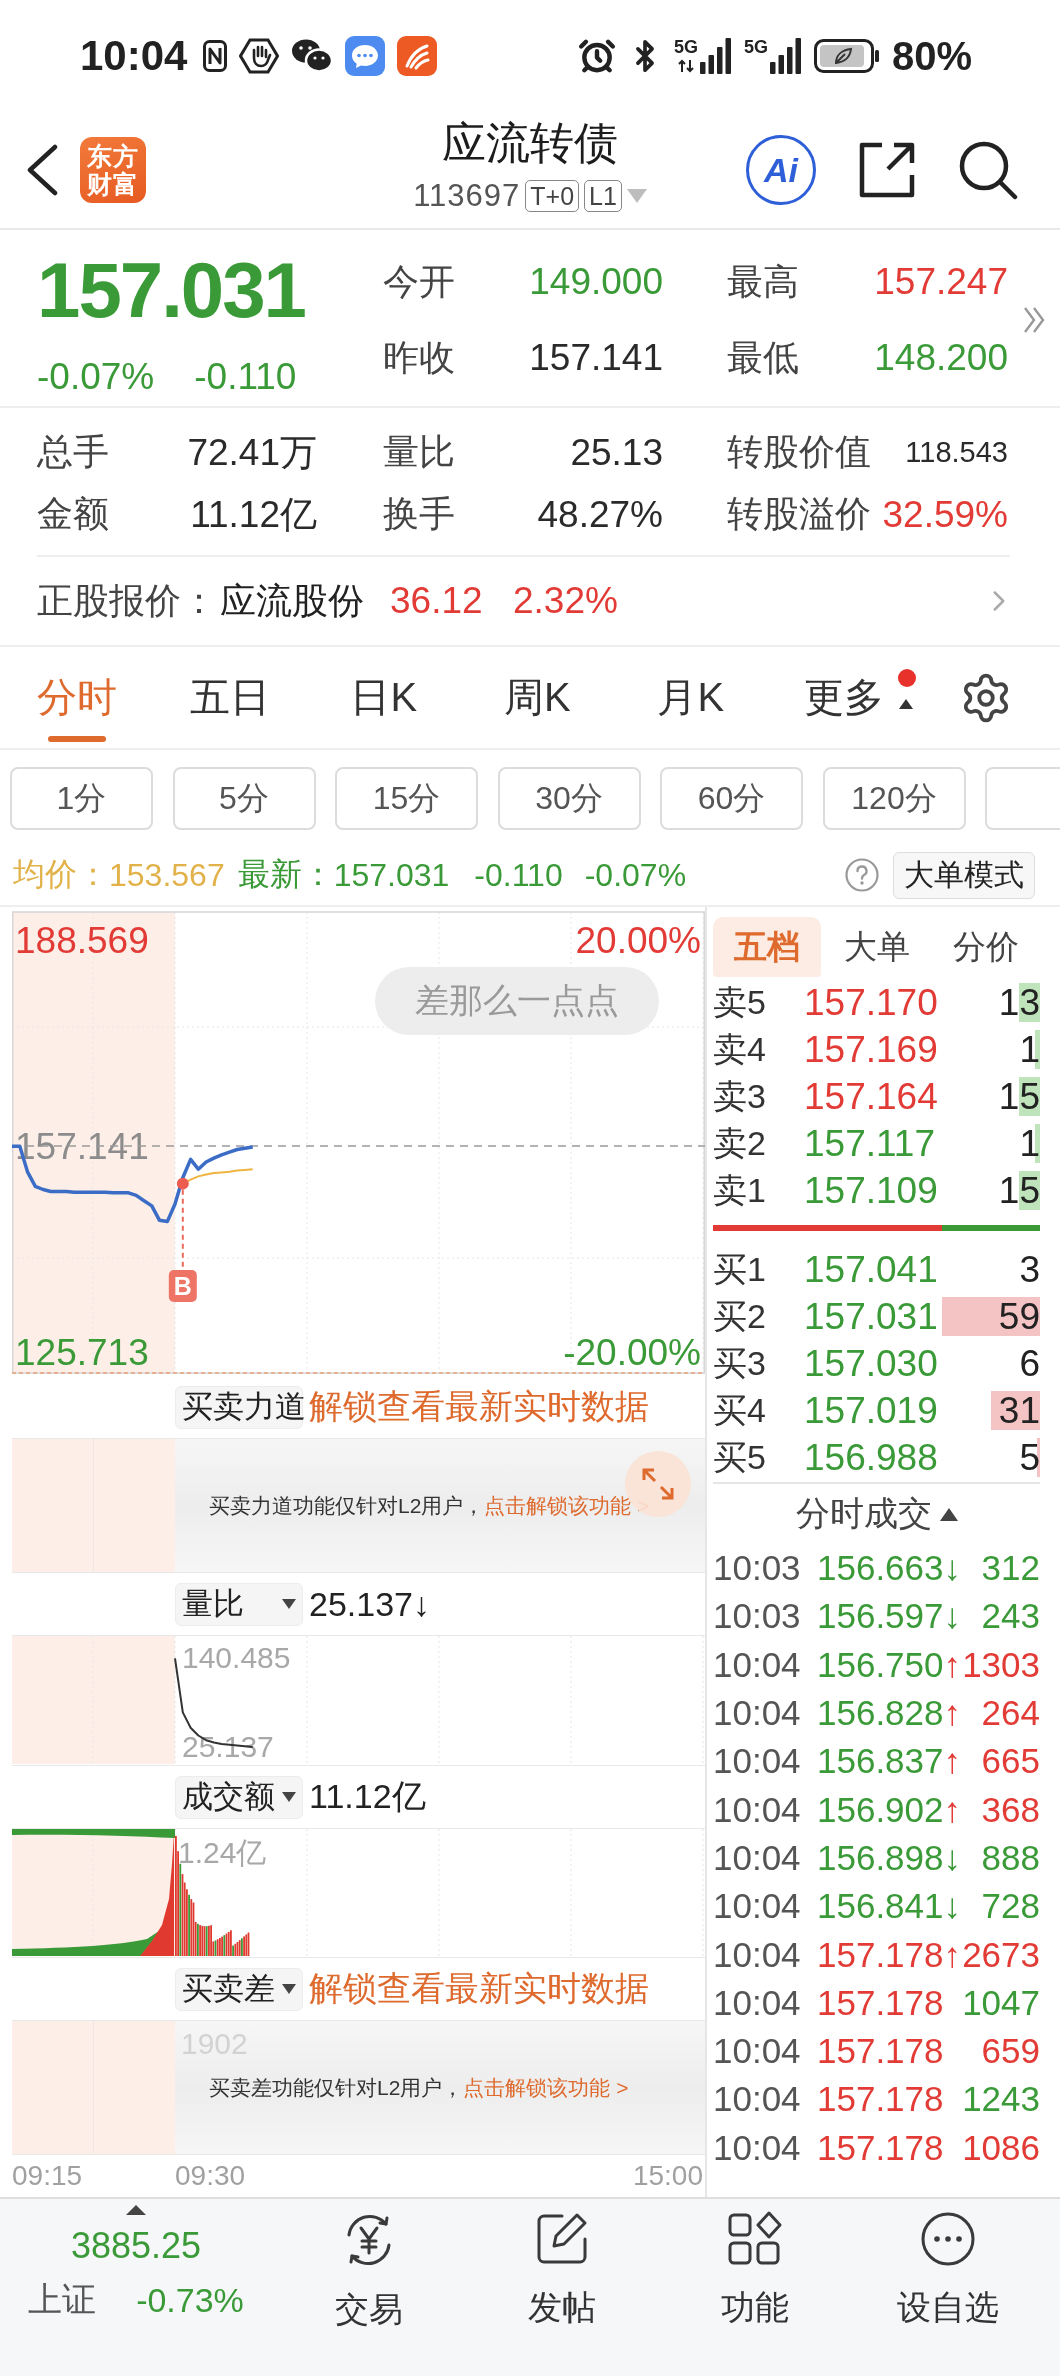 The image size is (1060, 2376). What do you see at coordinates (244, 798) in the screenshot?
I see `period-button: 5分` at bounding box center [244, 798].